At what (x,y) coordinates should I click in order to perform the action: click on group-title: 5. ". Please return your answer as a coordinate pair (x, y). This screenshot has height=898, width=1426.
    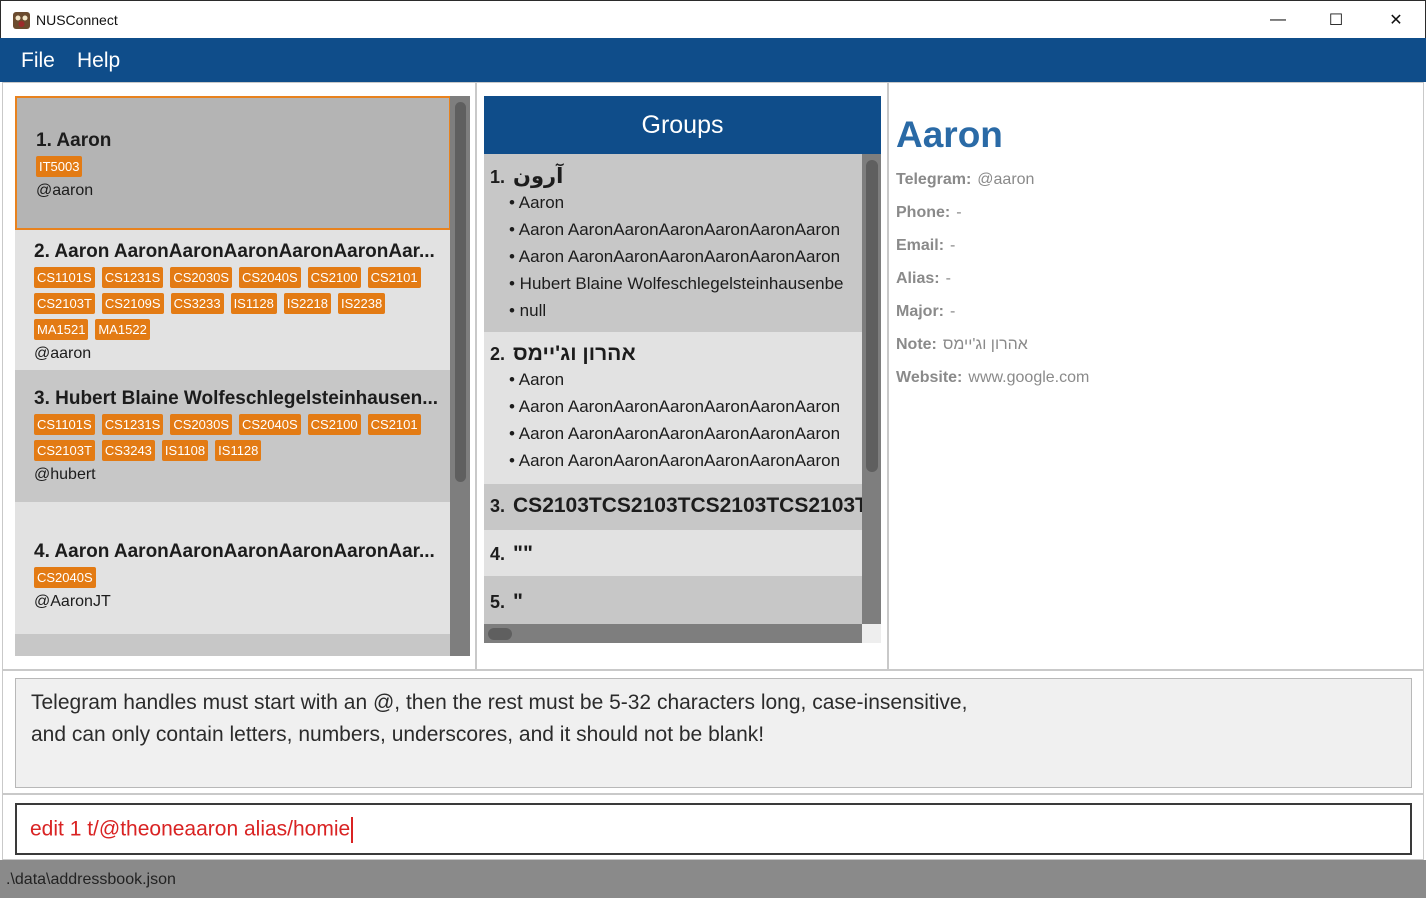
    Looking at the image, I should click on (676, 602).